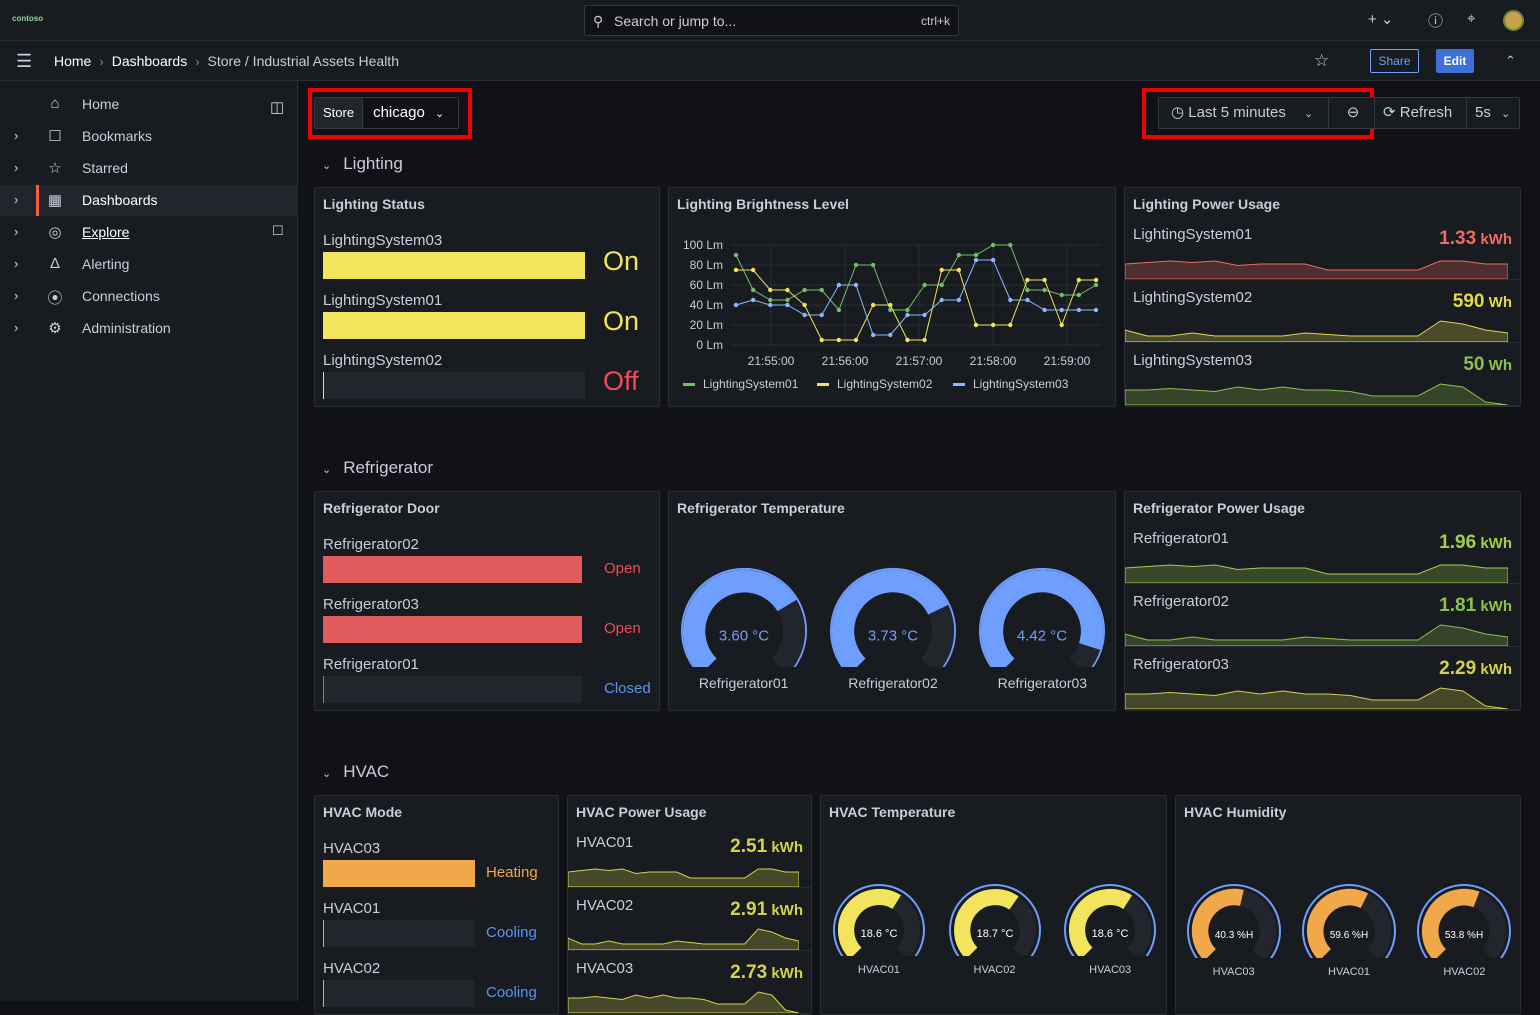 The height and width of the screenshot is (1015, 1540). Describe the element at coordinates (1464, 935) in the screenshot. I see `gauge-value: 53.8 %H` at that location.